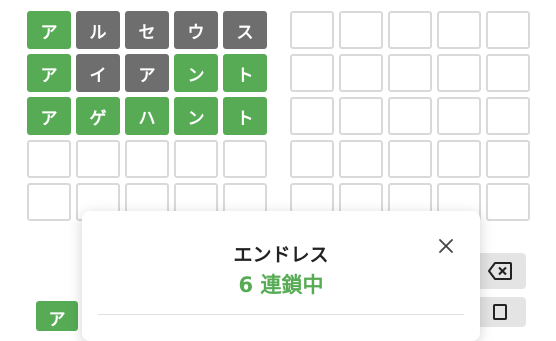 The image size is (556, 341). I want to click on keyboard-key-a: ア, so click(57, 316).